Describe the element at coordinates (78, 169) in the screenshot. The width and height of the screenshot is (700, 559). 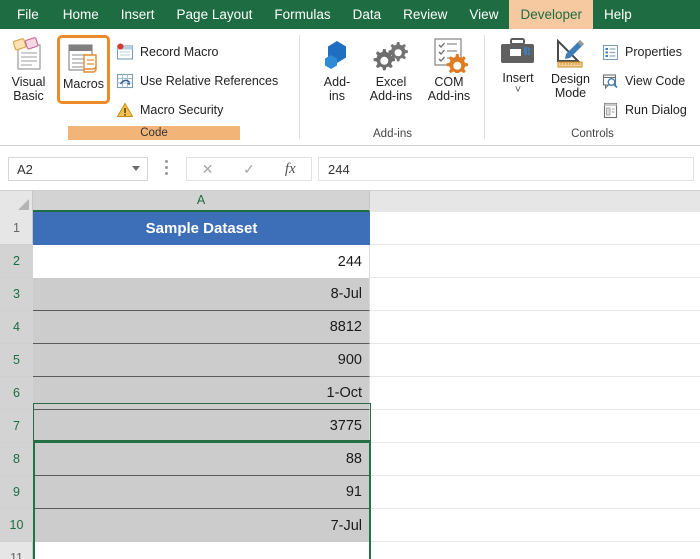
I see `name-box: A2` at that location.